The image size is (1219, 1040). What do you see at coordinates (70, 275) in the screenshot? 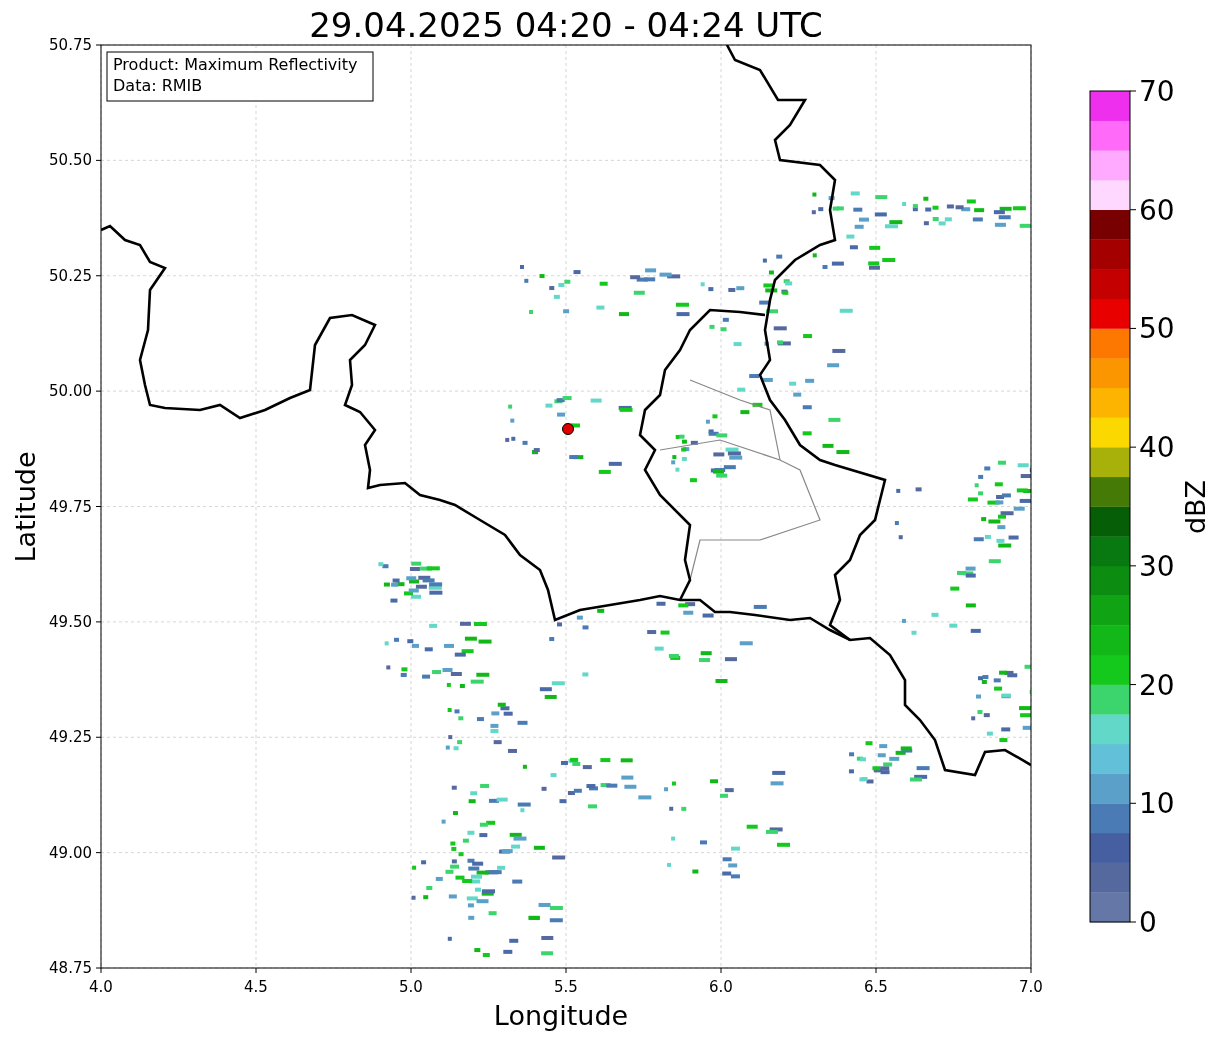
I see `y-tick-label: 50.25` at bounding box center [70, 275].